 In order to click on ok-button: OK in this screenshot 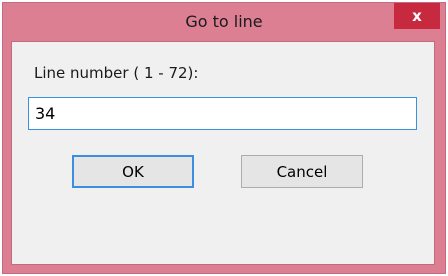, I will do `click(133, 171)`.